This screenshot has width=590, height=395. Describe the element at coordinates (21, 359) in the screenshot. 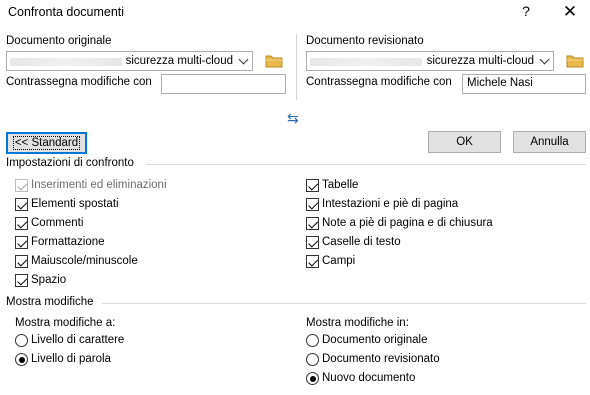

I see `word-level-radio` at that location.